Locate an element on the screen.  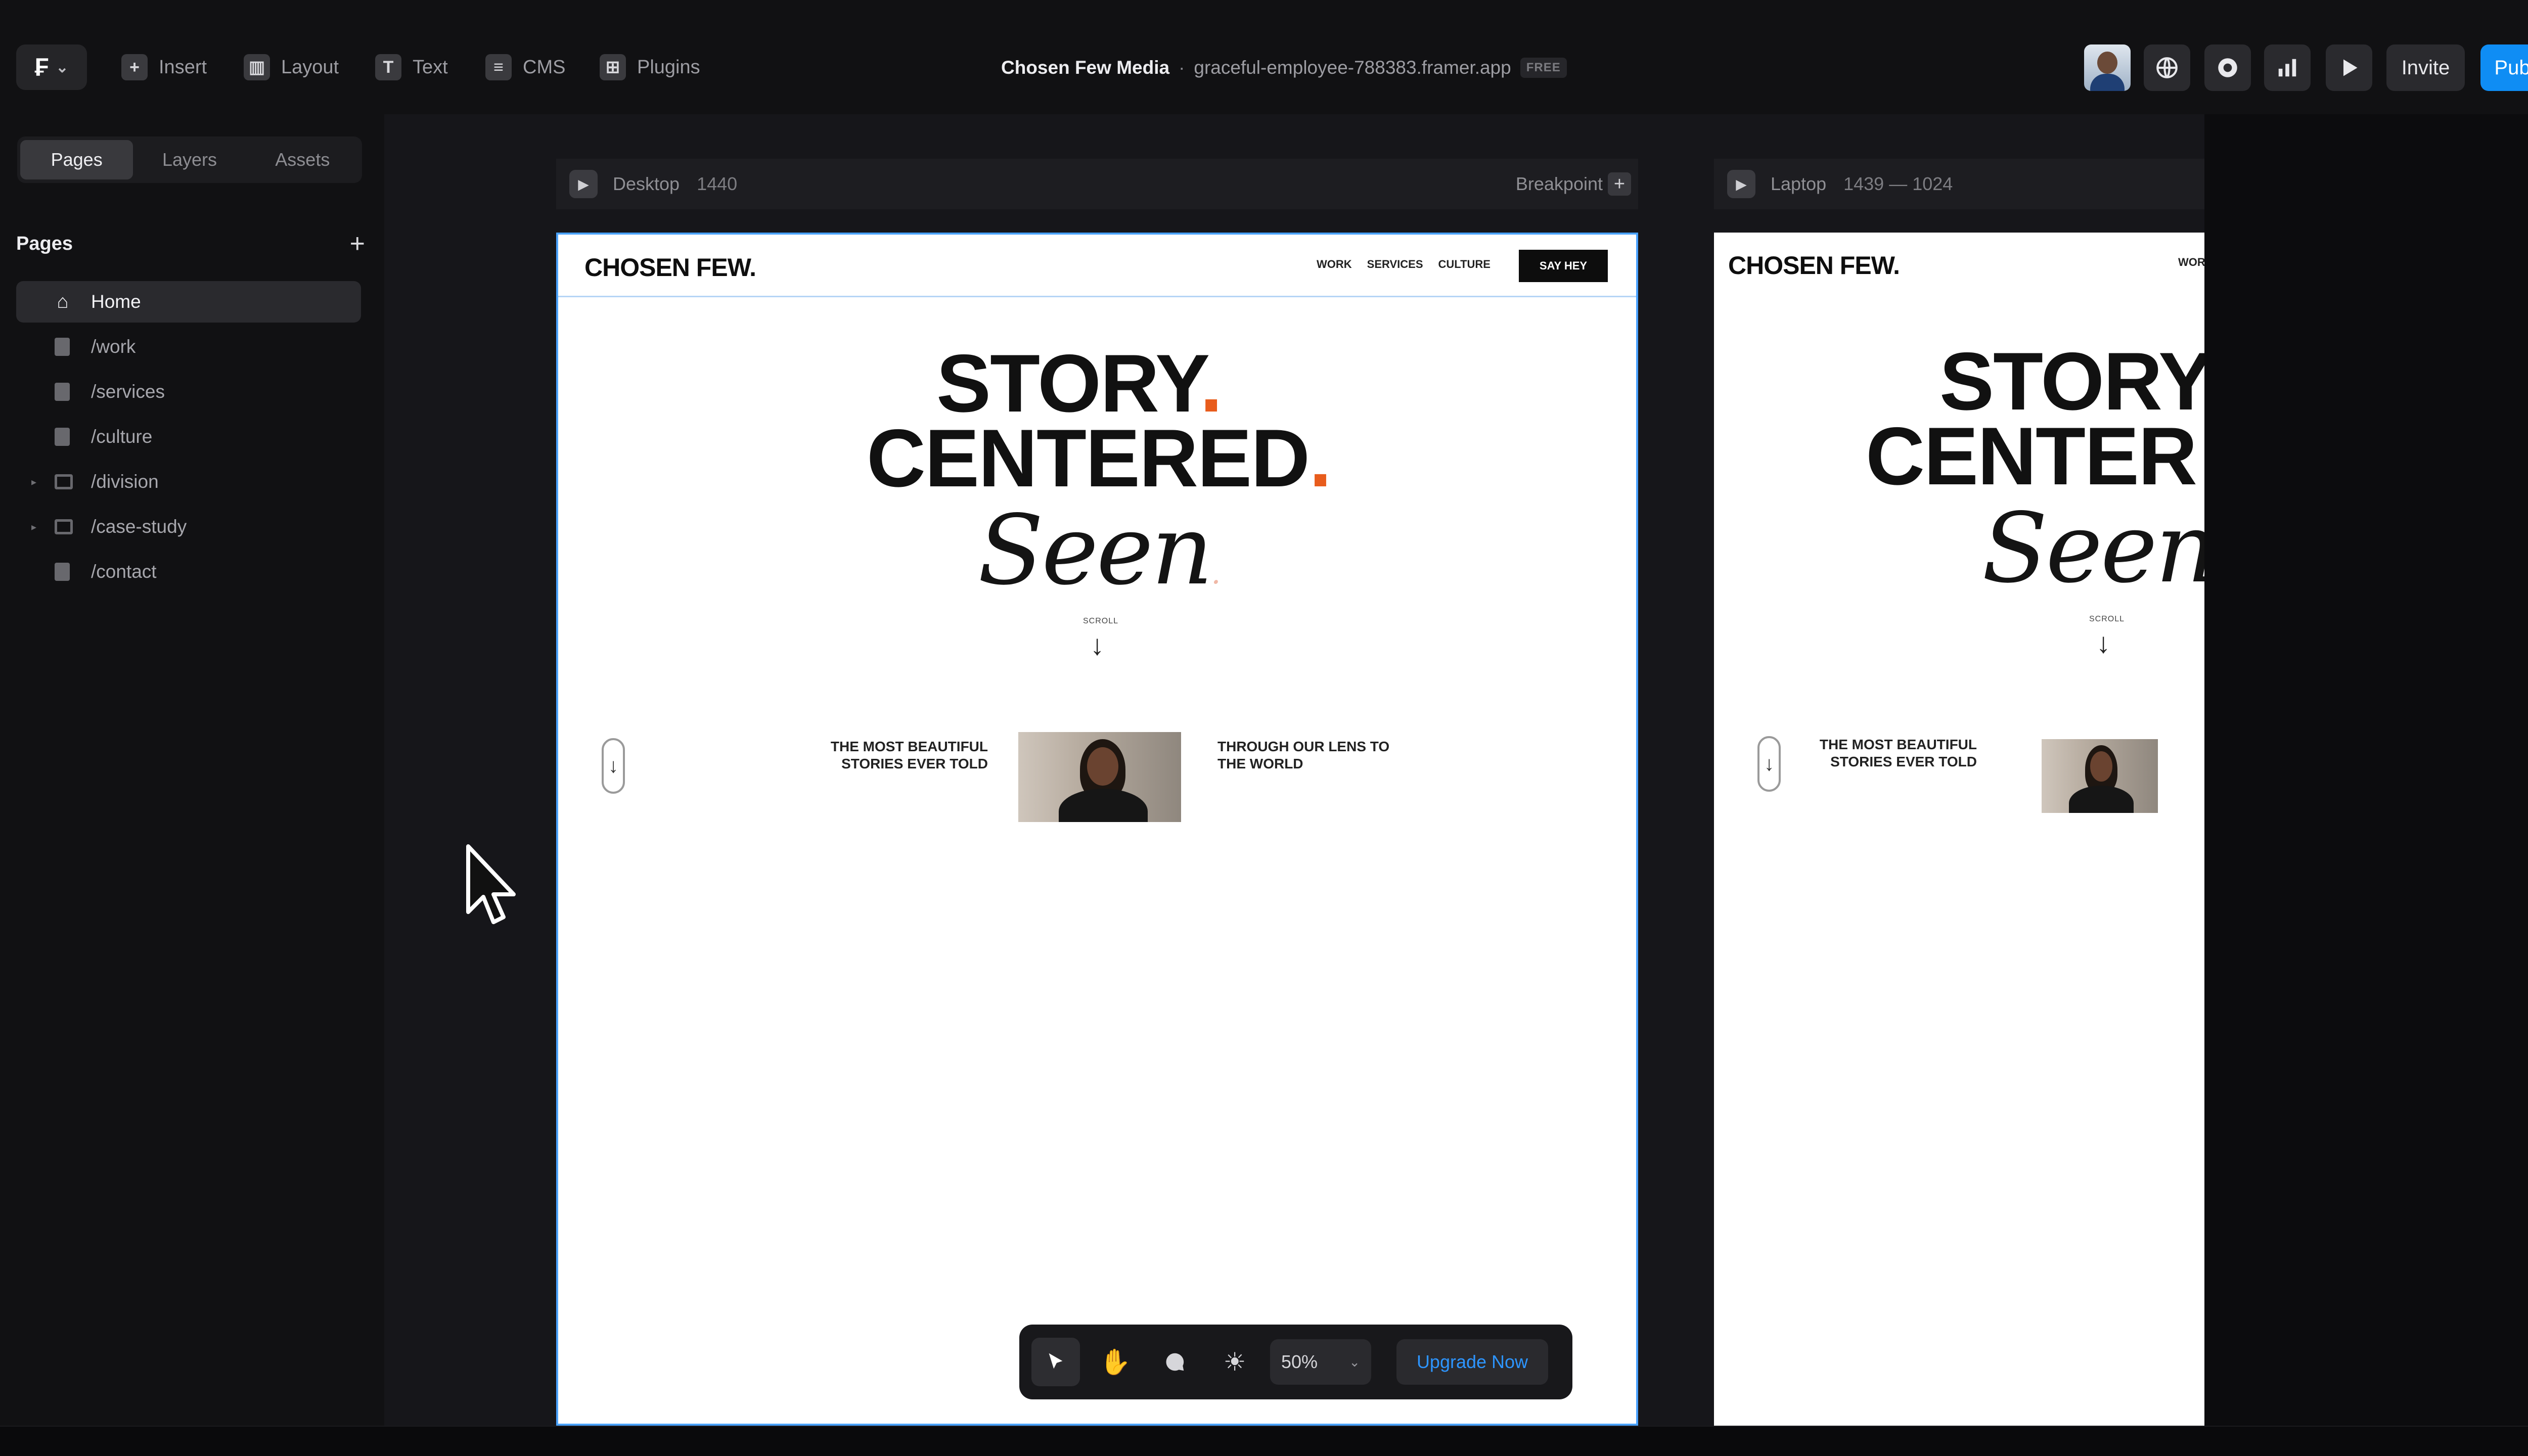
home-icon: ⌂ is located at coordinates (63, 301).